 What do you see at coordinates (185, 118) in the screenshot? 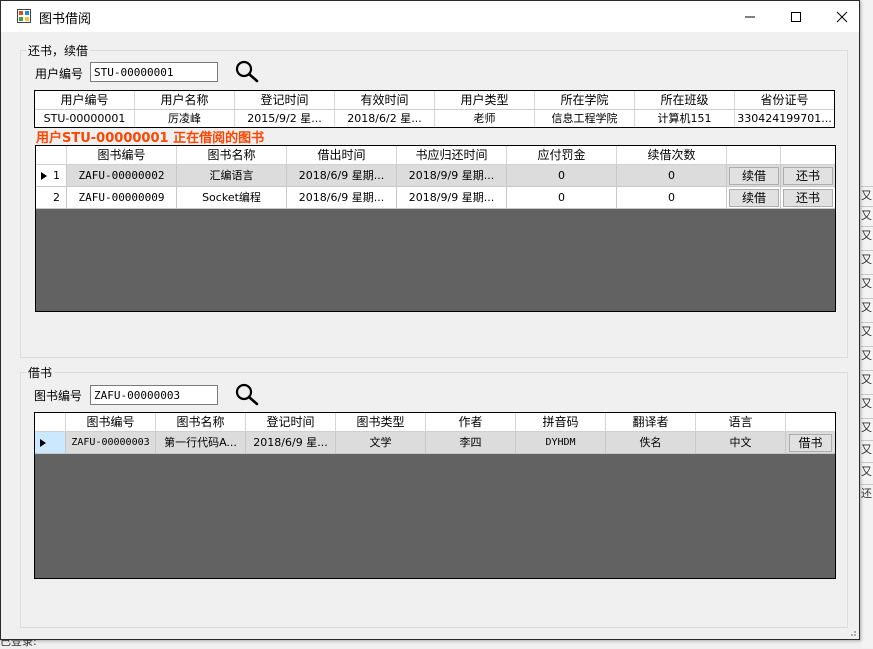
I see `user-name-cell: 厉凌峰` at bounding box center [185, 118].